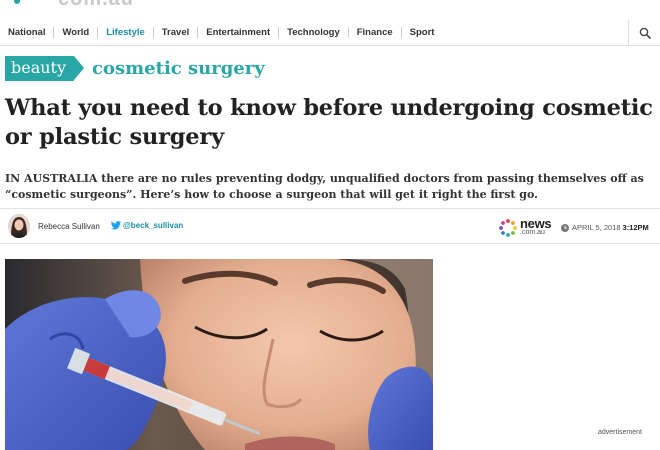 The width and height of the screenshot is (660, 450). What do you see at coordinates (126, 32) in the screenshot?
I see `nav-item-lifestyle: Lifestyle` at bounding box center [126, 32].